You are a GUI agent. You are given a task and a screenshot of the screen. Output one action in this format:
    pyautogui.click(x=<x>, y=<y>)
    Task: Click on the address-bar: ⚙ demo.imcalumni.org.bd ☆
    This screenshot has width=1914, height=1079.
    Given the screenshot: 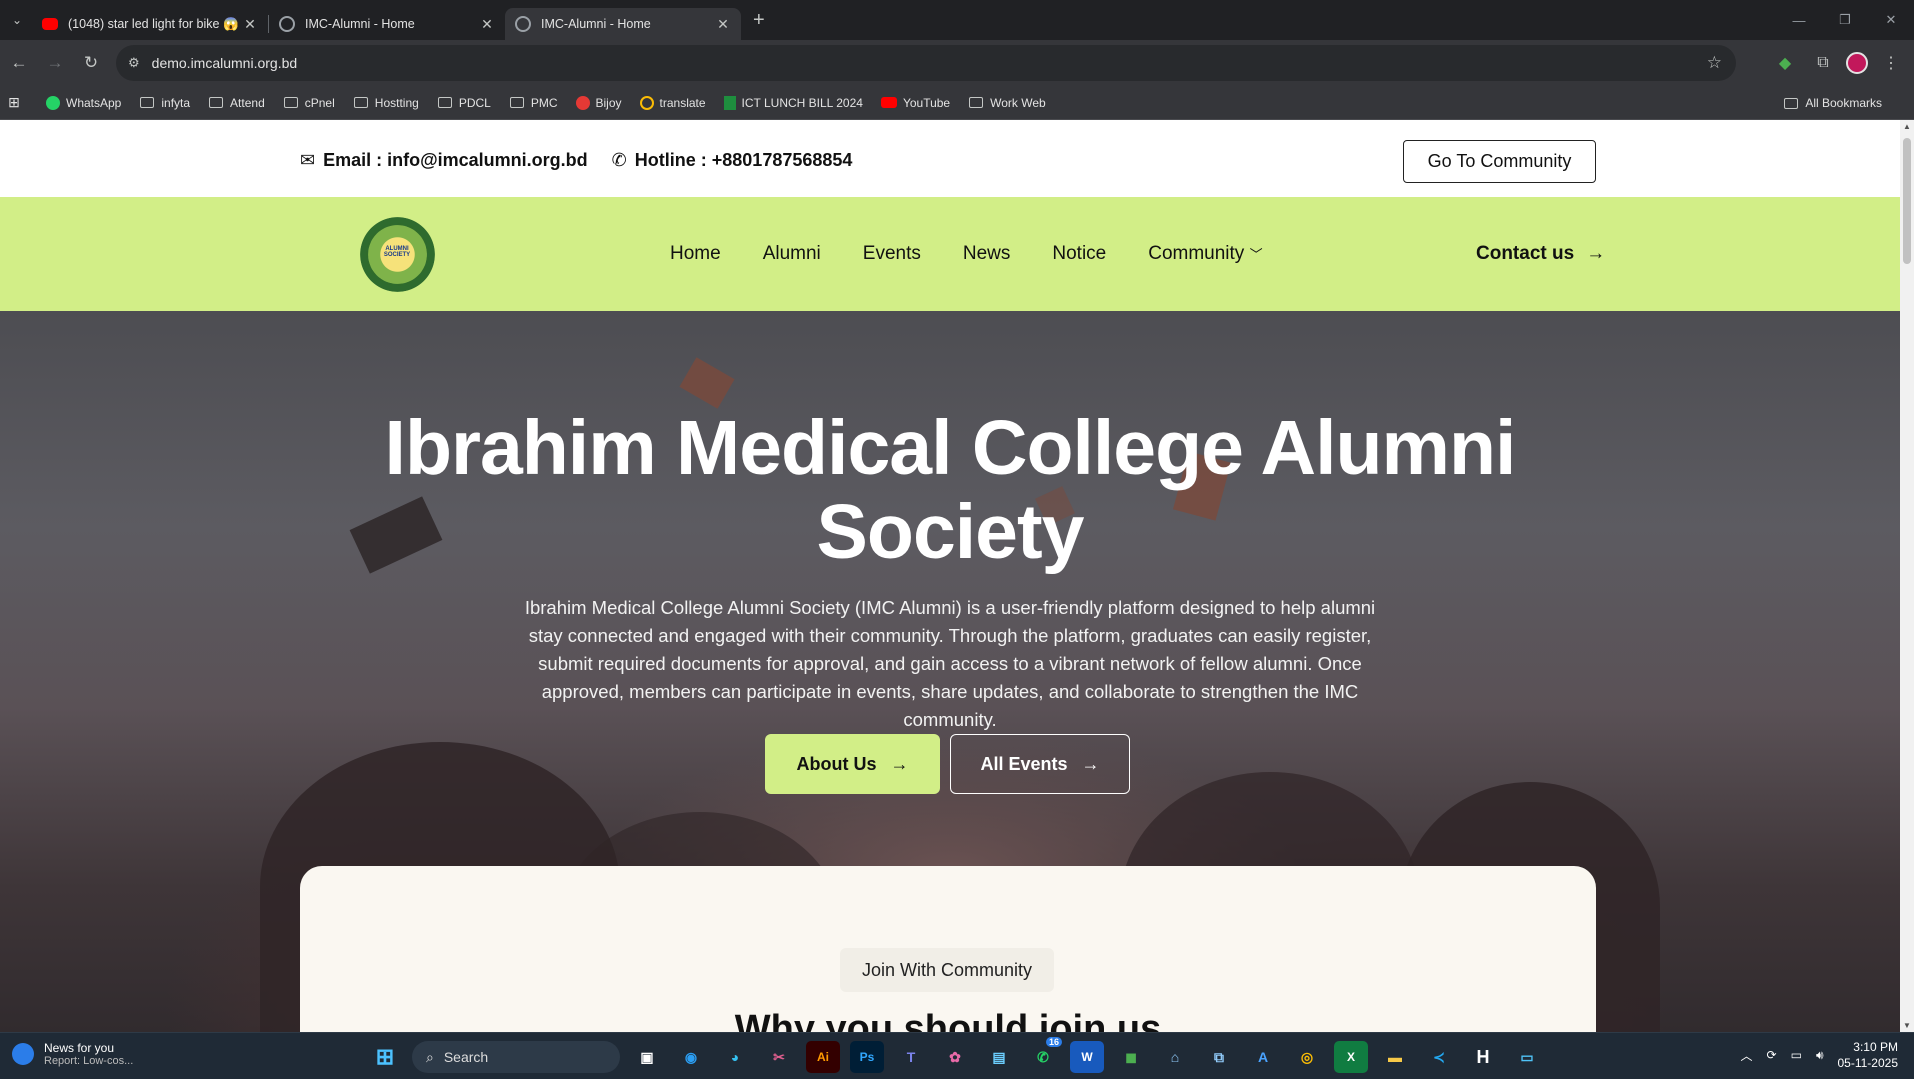 What is the action you would take?
    pyautogui.click(x=926, y=63)
    